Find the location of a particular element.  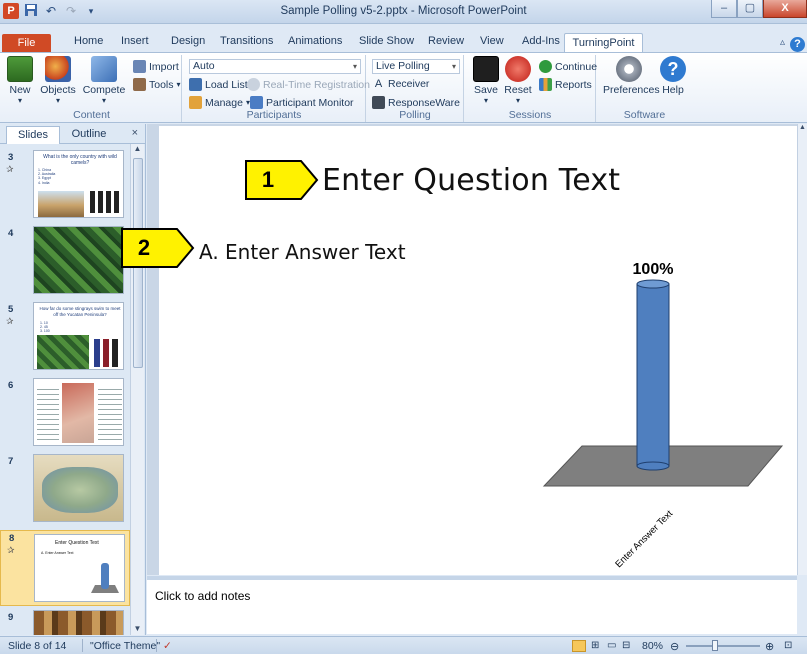

zoom-slider-thumb is located at coordinates (715, 645).